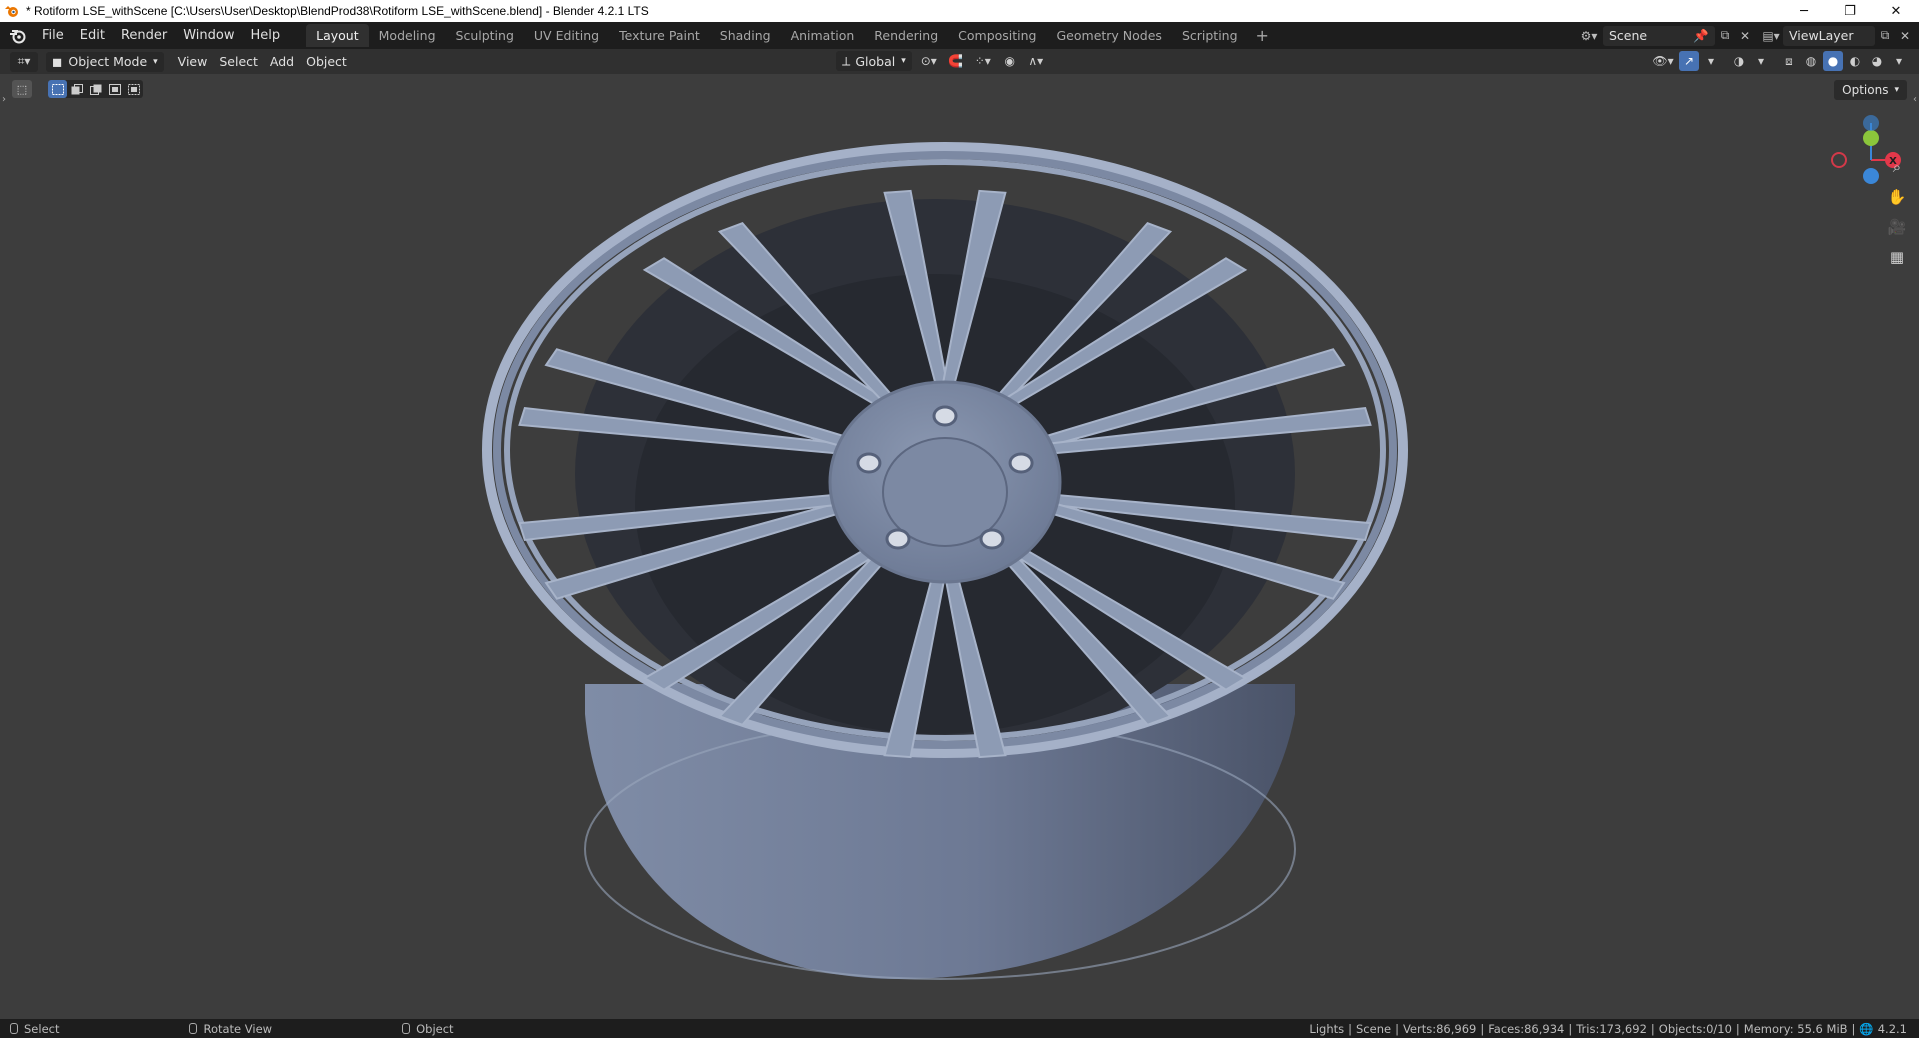  Describe the element at coordinates (238, 62) in the screenshot. I see `menu-select: Select` at that location.